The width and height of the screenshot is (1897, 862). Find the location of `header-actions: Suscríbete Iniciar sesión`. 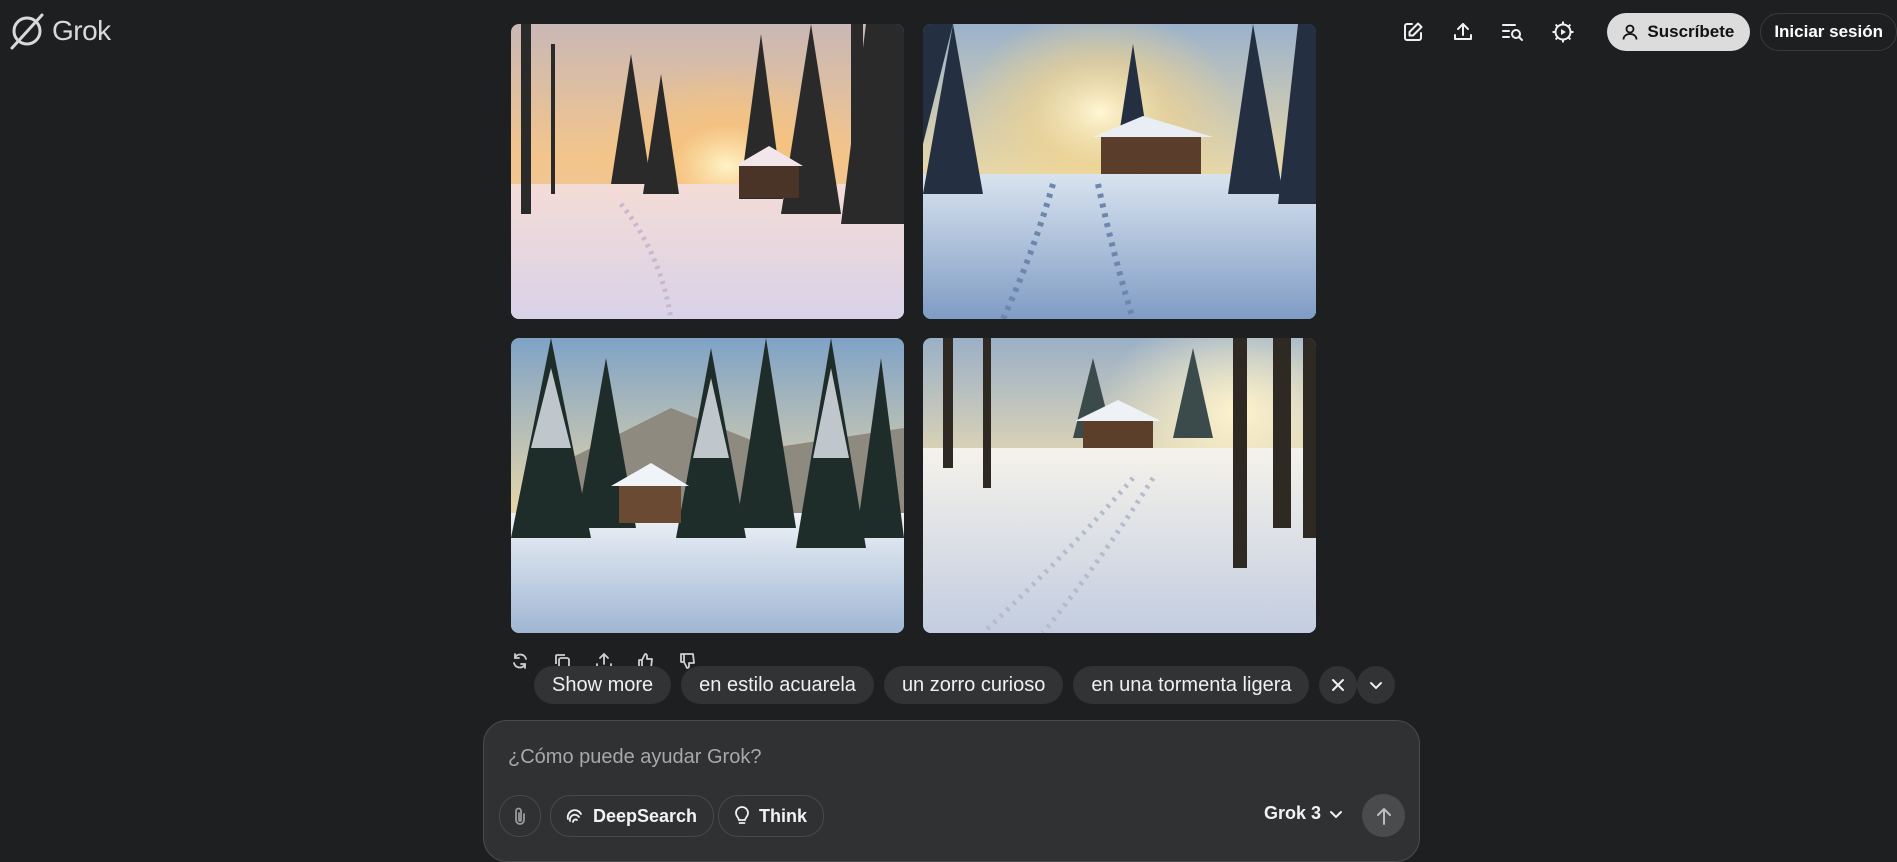

header-actions: Suscríbete Iniciar sesión is located at coordinates (1645, 32).